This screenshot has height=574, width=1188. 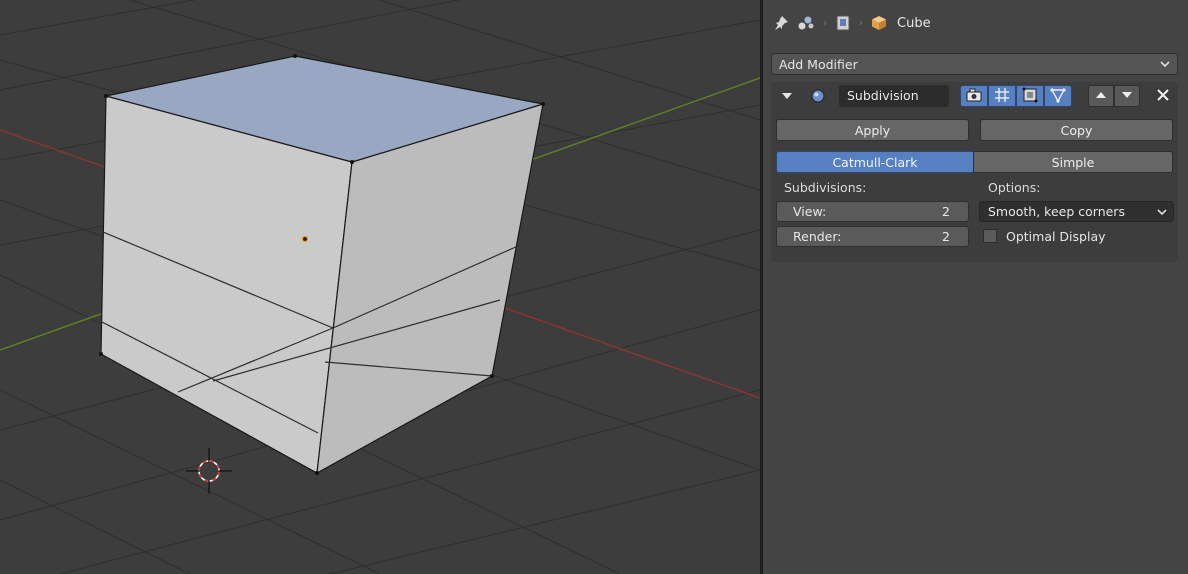 I want to click on move-down-button, so click(x=1127, y=96).